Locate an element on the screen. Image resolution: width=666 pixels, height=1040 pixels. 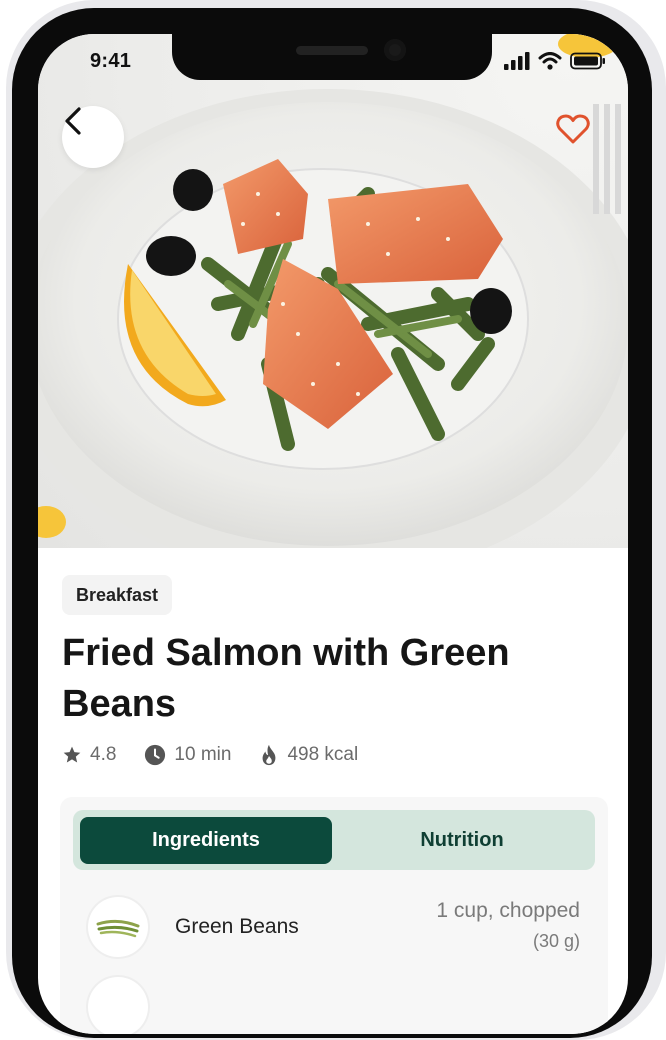
status-icons is located at coordinates (555, 61).